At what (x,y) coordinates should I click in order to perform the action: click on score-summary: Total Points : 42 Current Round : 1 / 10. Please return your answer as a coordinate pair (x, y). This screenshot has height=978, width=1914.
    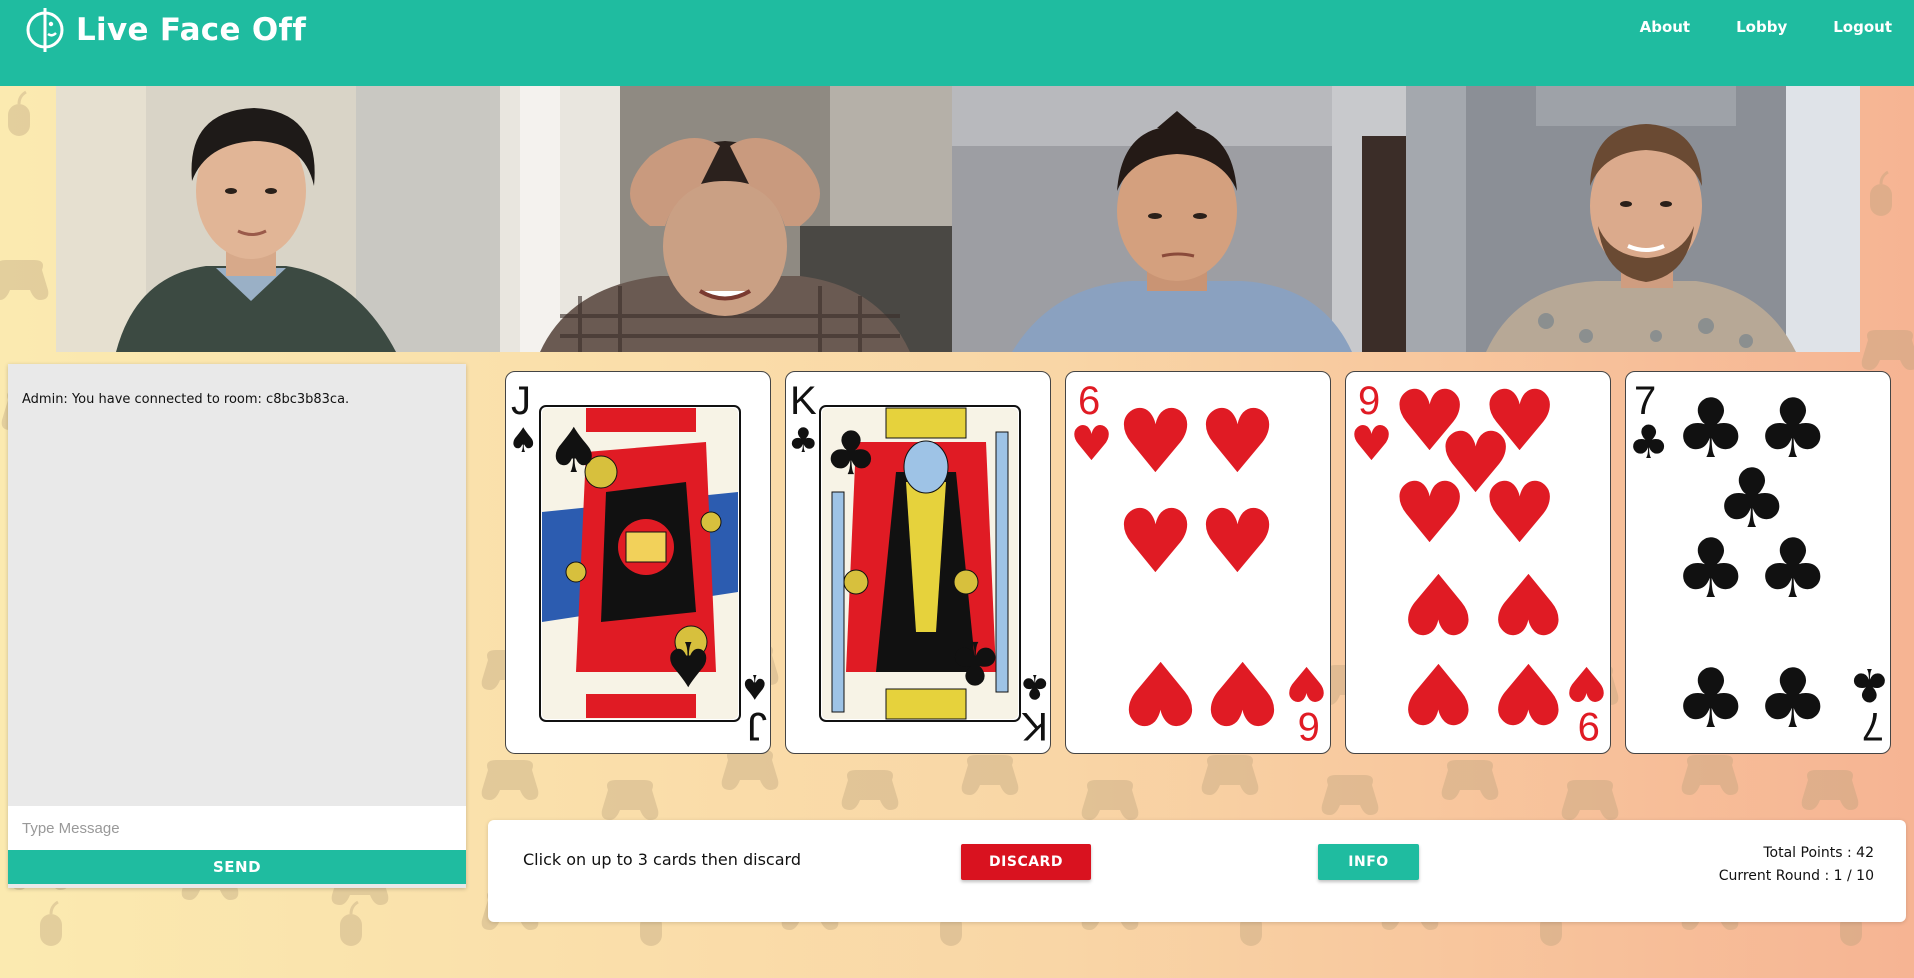
    Looking at the image, I should click on (1796, 865).